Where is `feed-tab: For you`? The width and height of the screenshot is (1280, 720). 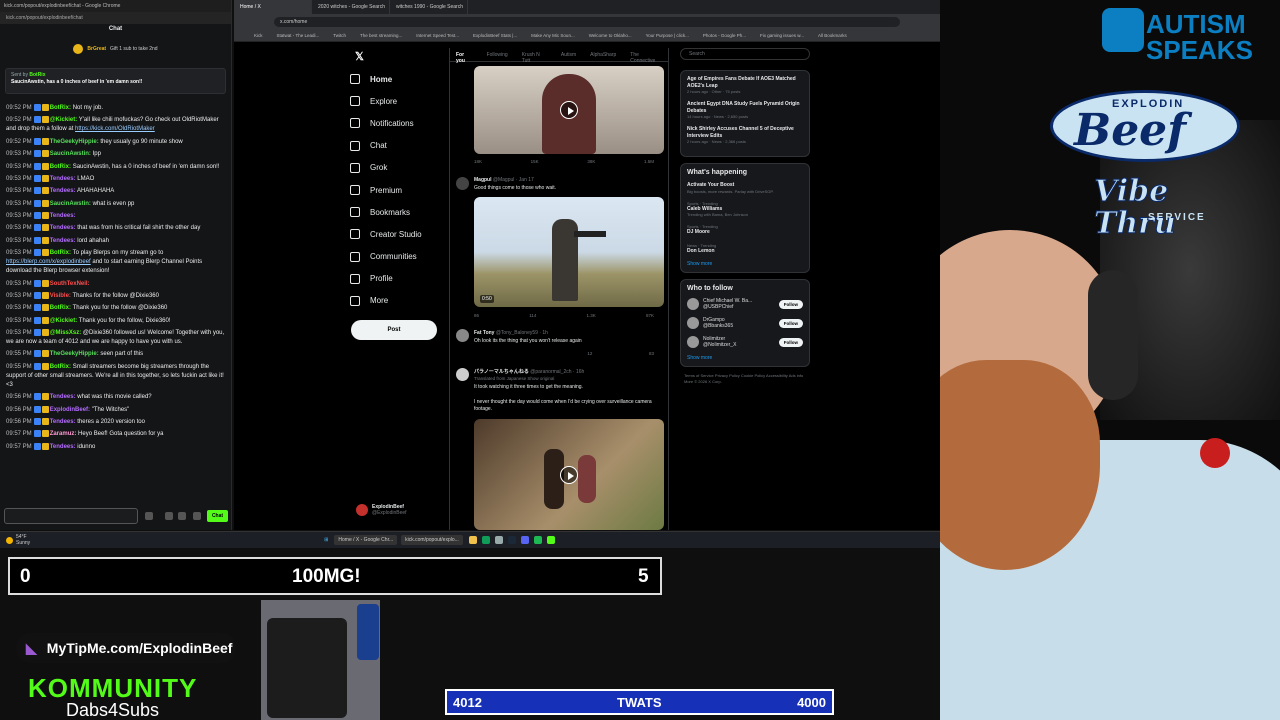
feed-tab: For you is located at coordinates (464, 58).